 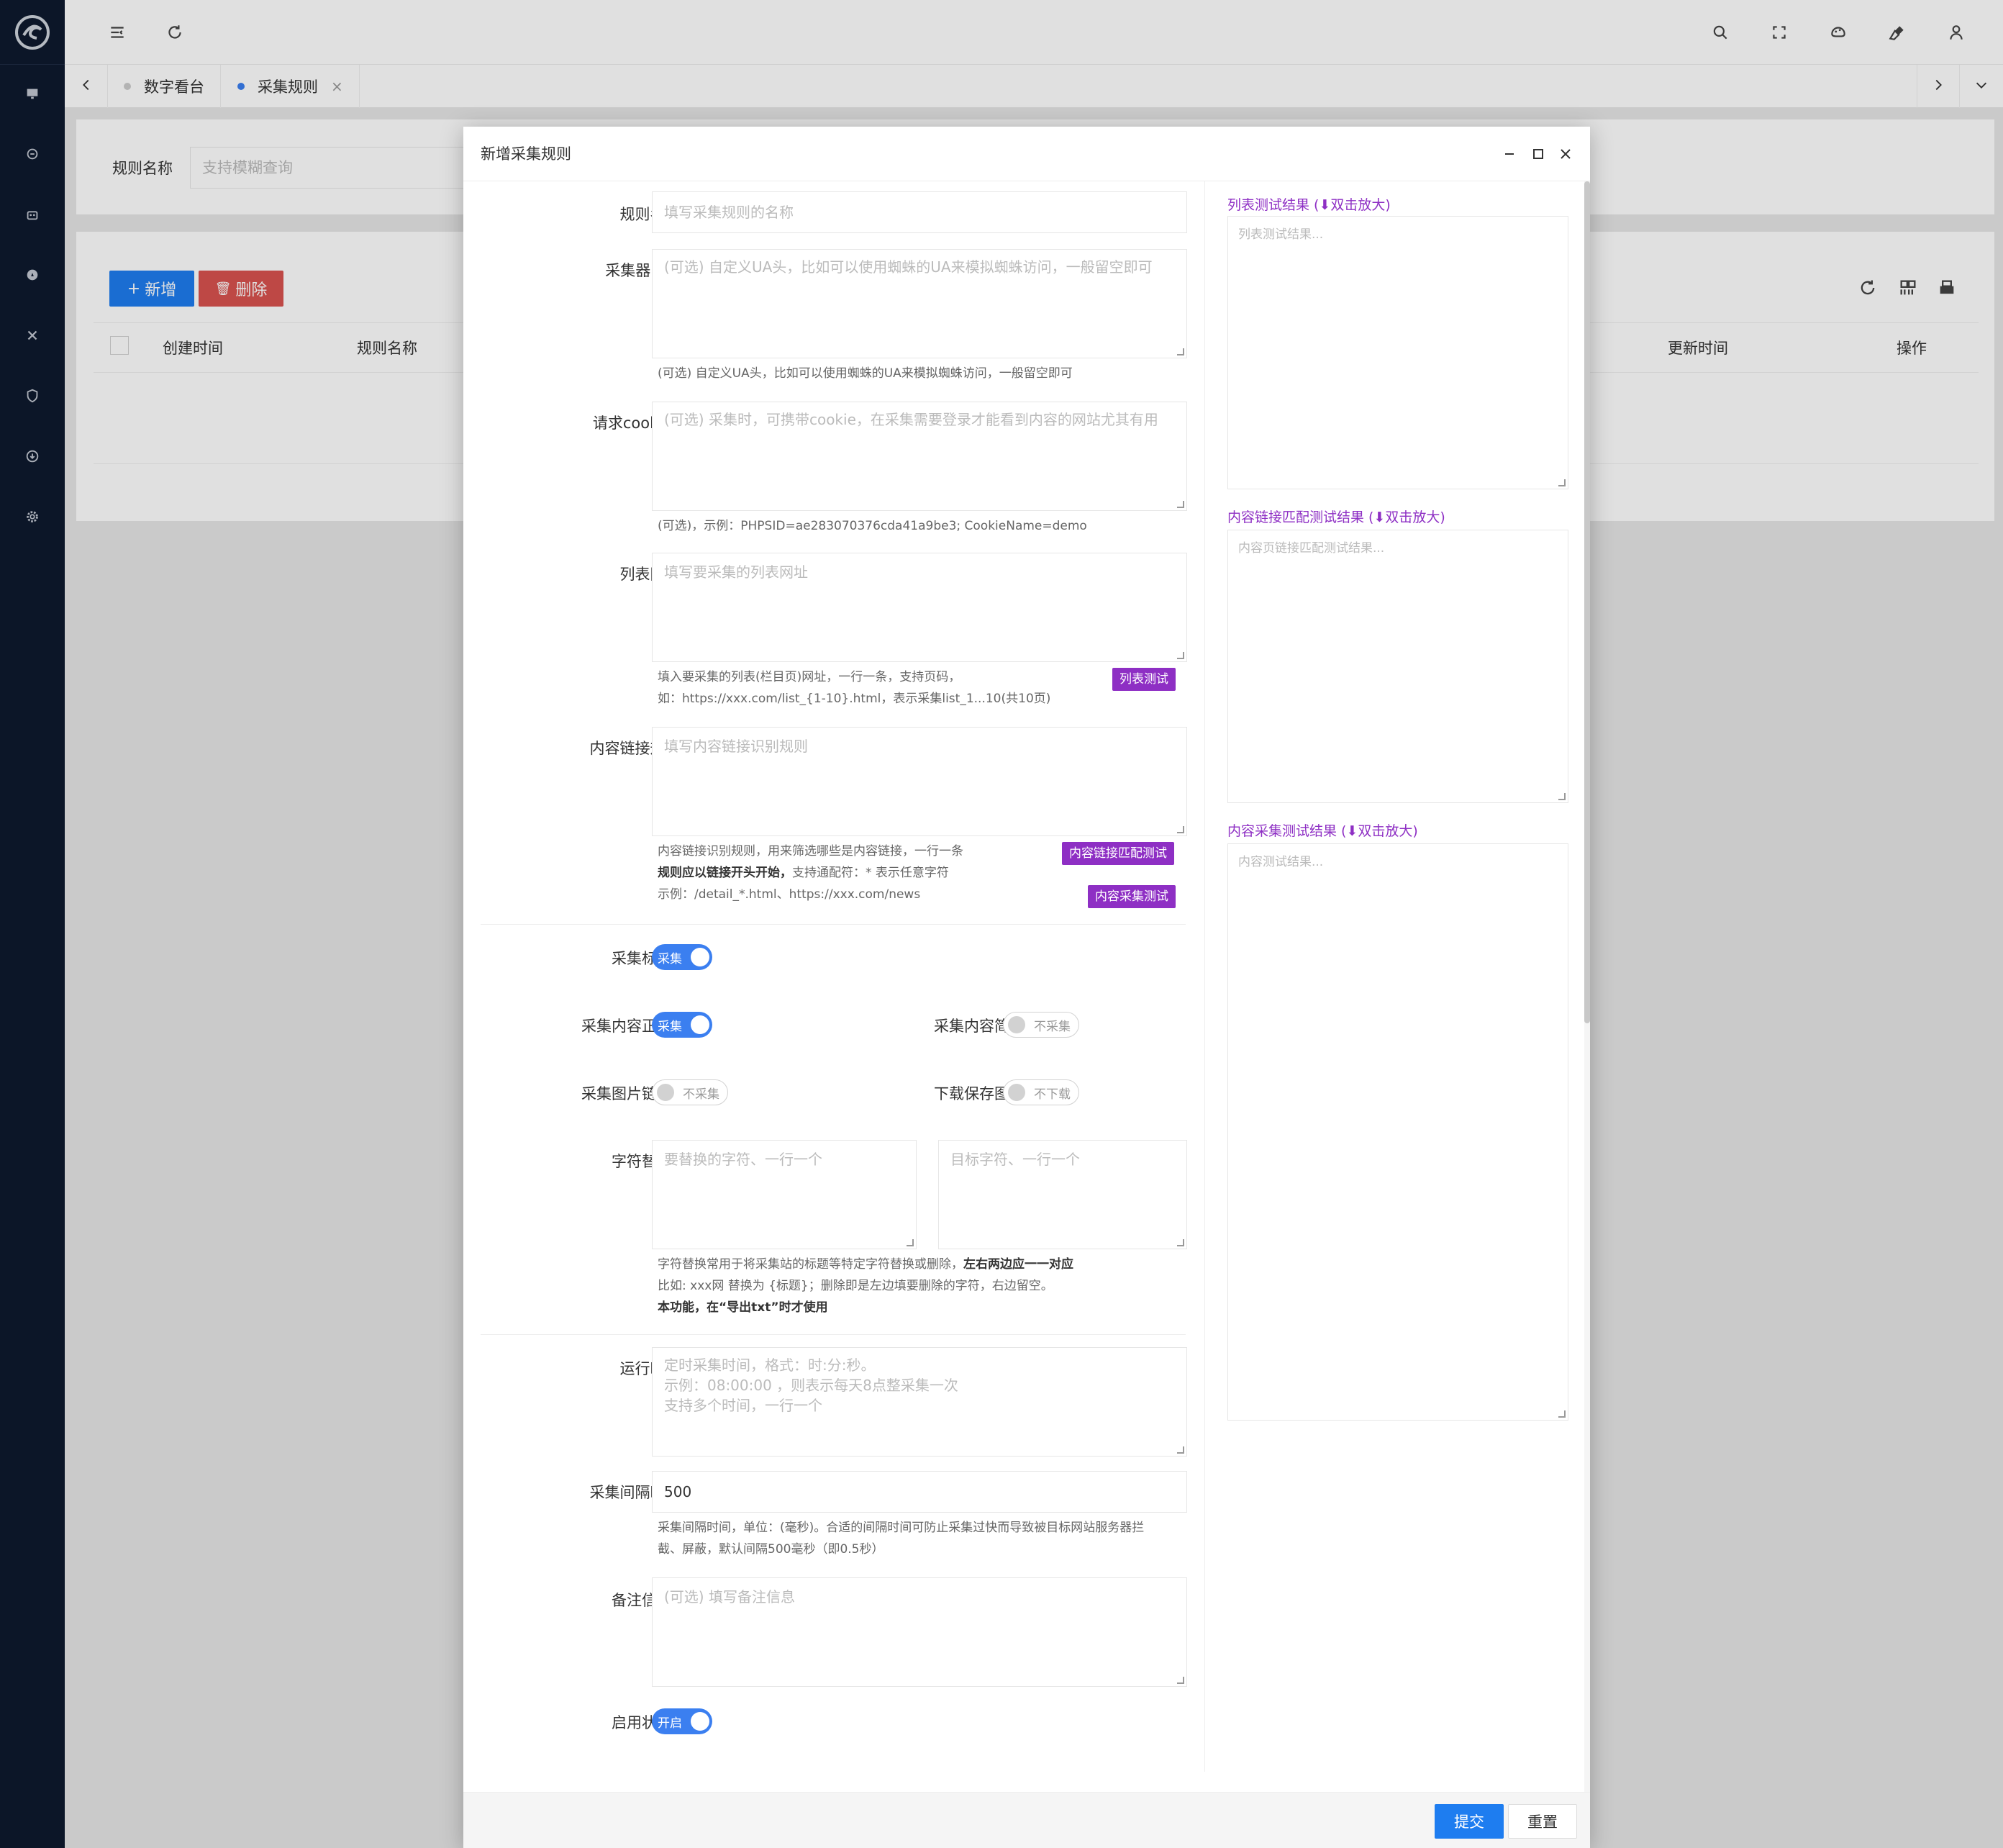 What do you see at coordinates (1538, 154) in the screenshot?
I see `maximize-icon` at bounding box center [1538, 154].